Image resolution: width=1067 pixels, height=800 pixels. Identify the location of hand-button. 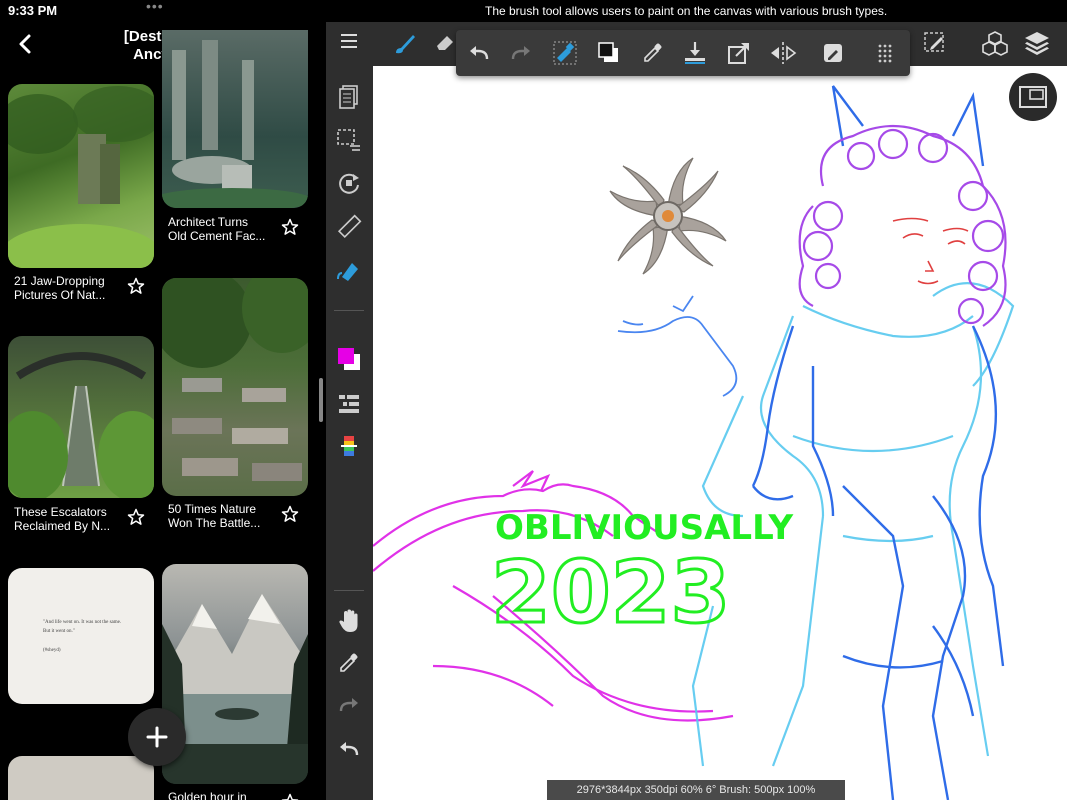
(349, 621).